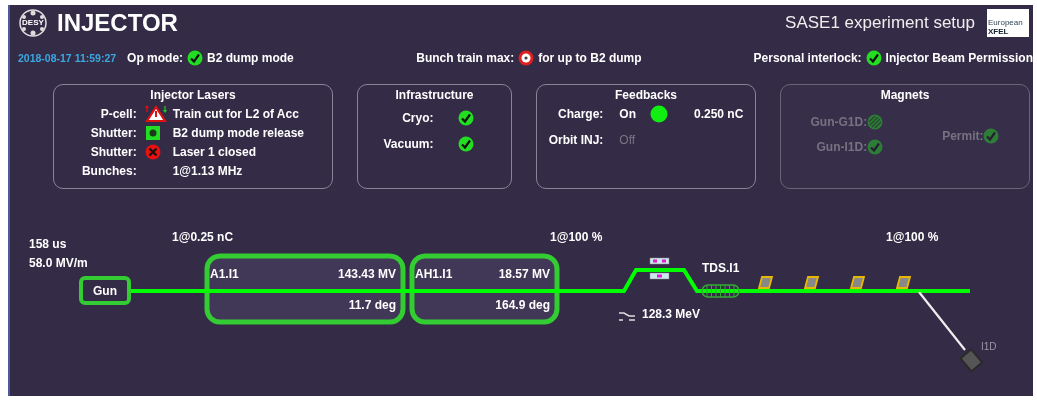  I want to click on dump-label: I1D, so click(989, 346).